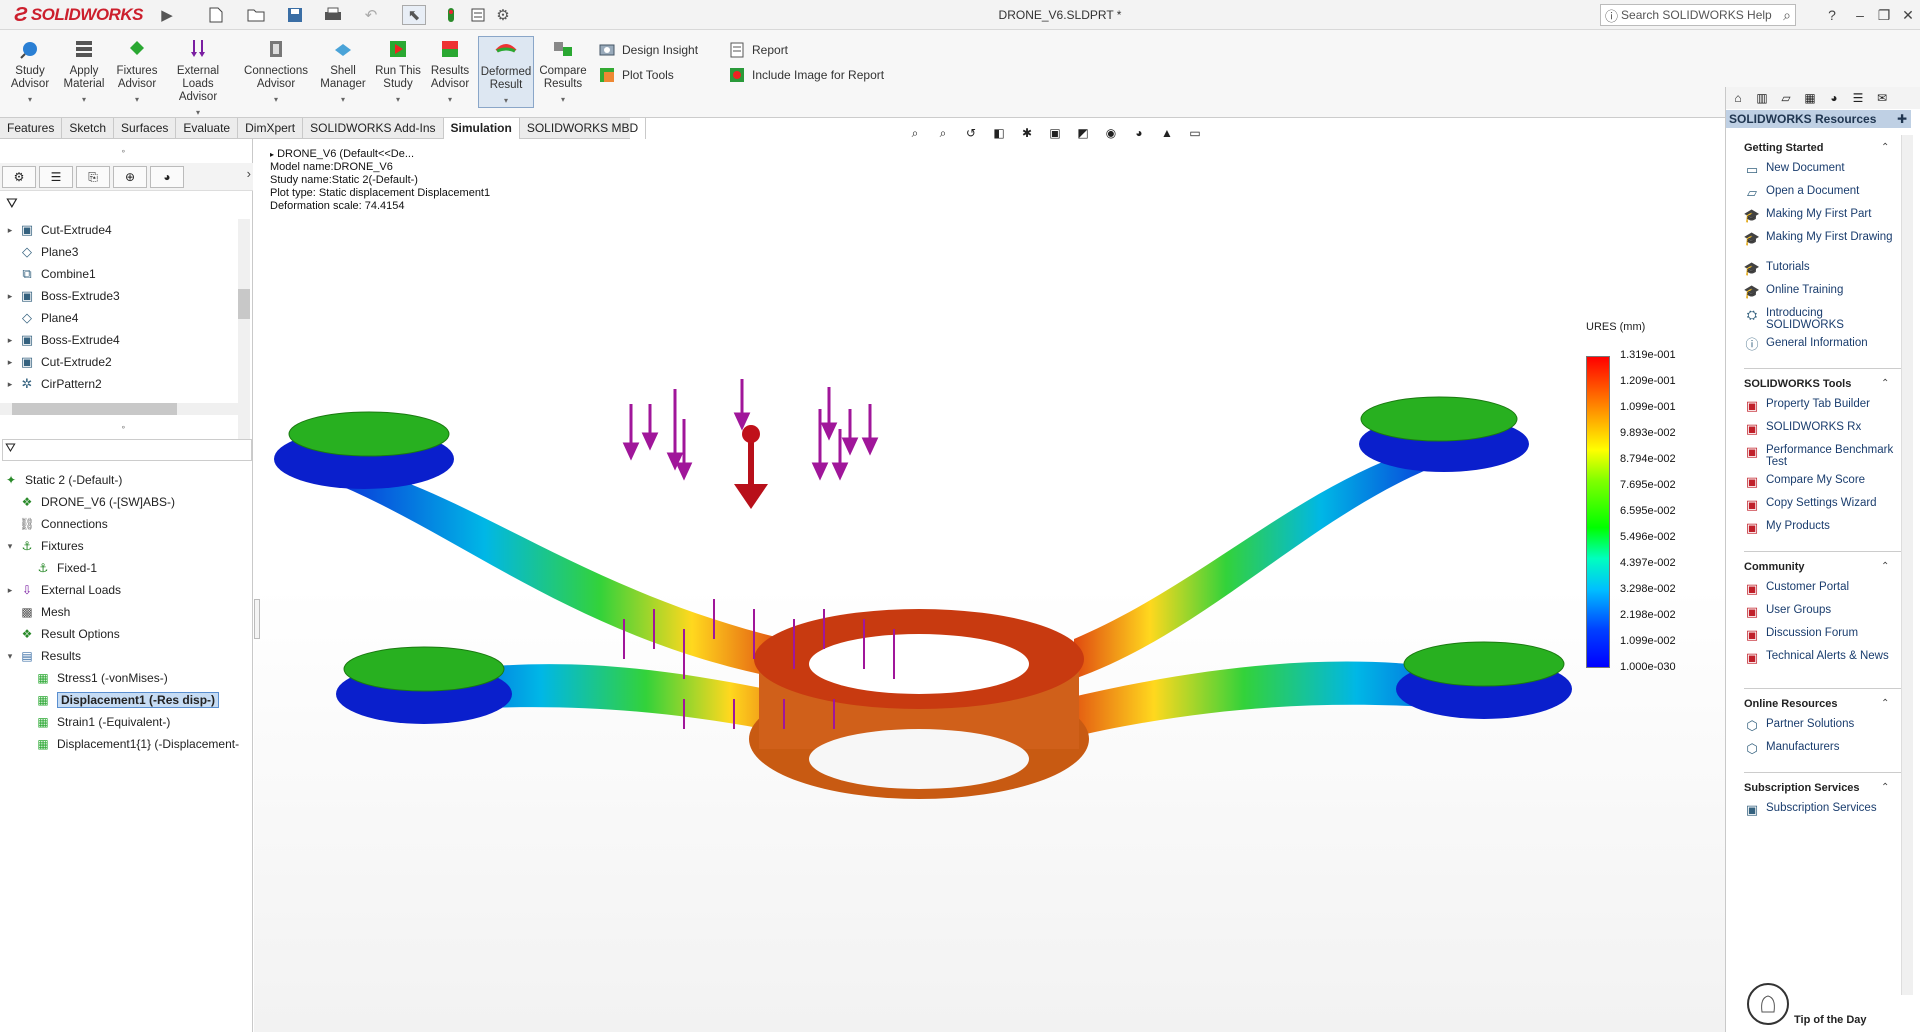 This screenshot has width=1920, height=1032. What do you see at coordinates (915, 133) in the screenshot?
I see `zoom-to-fit-icon: ⌕` at bounding box center [915, 133].